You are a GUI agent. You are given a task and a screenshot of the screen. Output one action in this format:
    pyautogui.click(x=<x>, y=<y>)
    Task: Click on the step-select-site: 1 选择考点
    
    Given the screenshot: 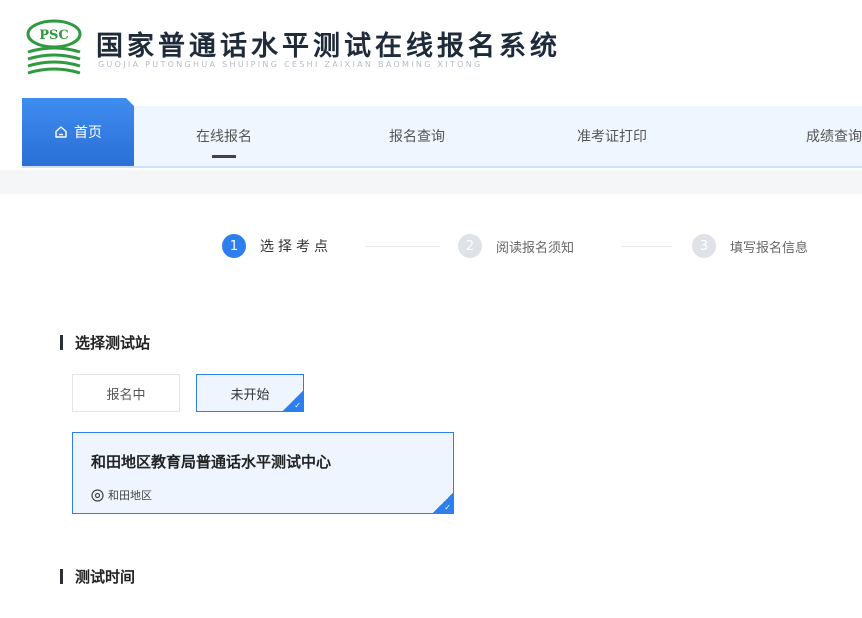 What is the action you would take?
    pyautogui.click(x=277, y=246)
    